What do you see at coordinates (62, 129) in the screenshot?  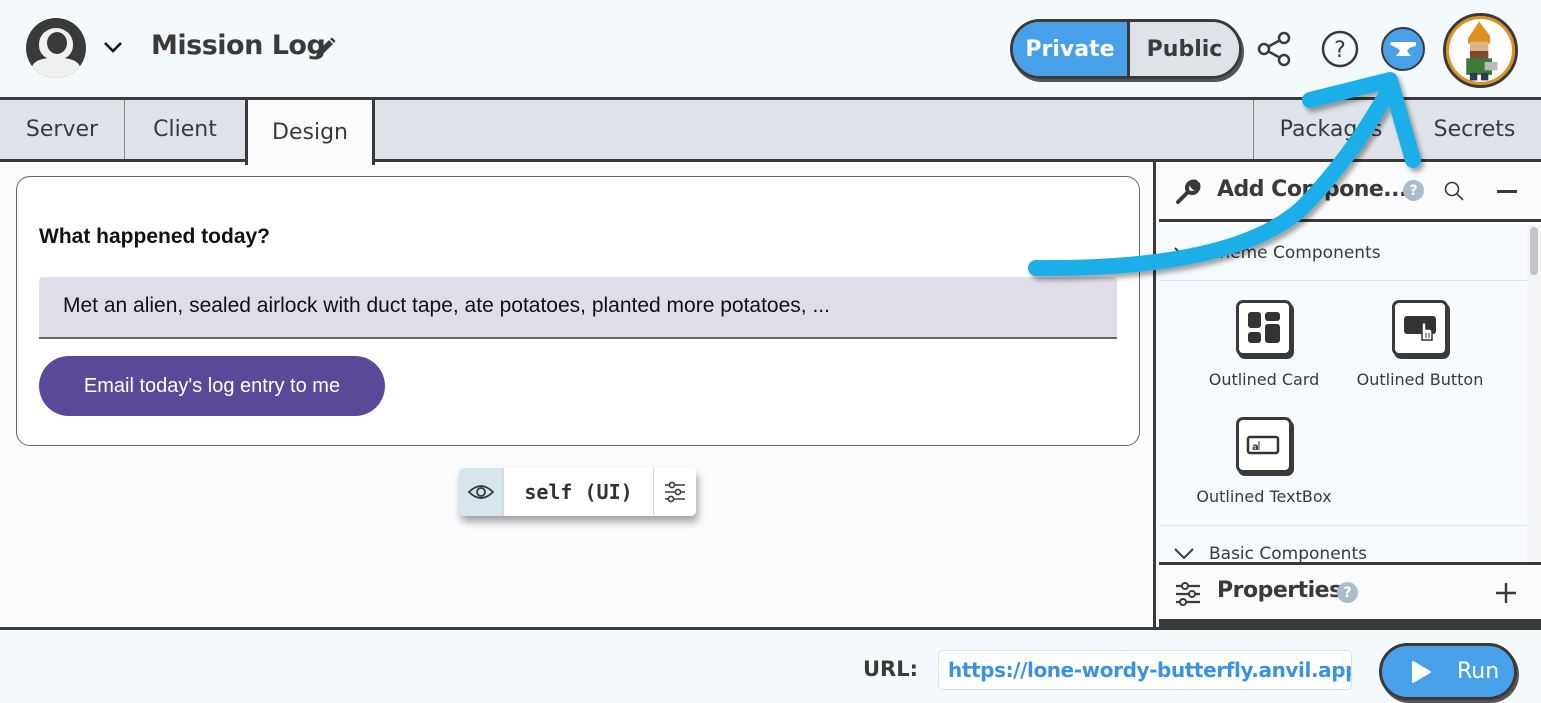 I see `tab-server: Server` at bounding box center [62, 129].